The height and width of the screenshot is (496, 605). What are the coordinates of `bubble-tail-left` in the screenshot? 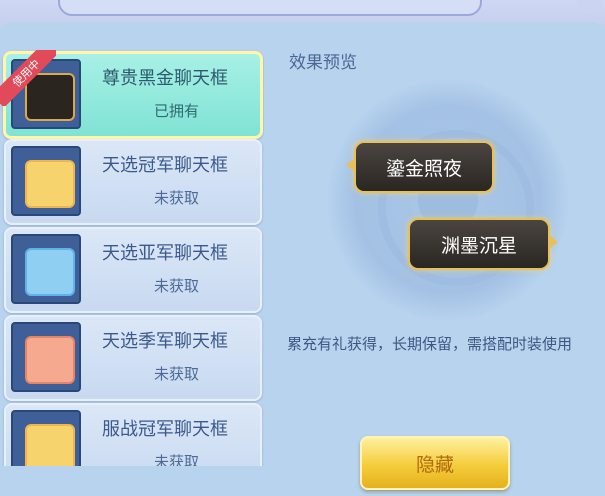 It's located at (351, 165).